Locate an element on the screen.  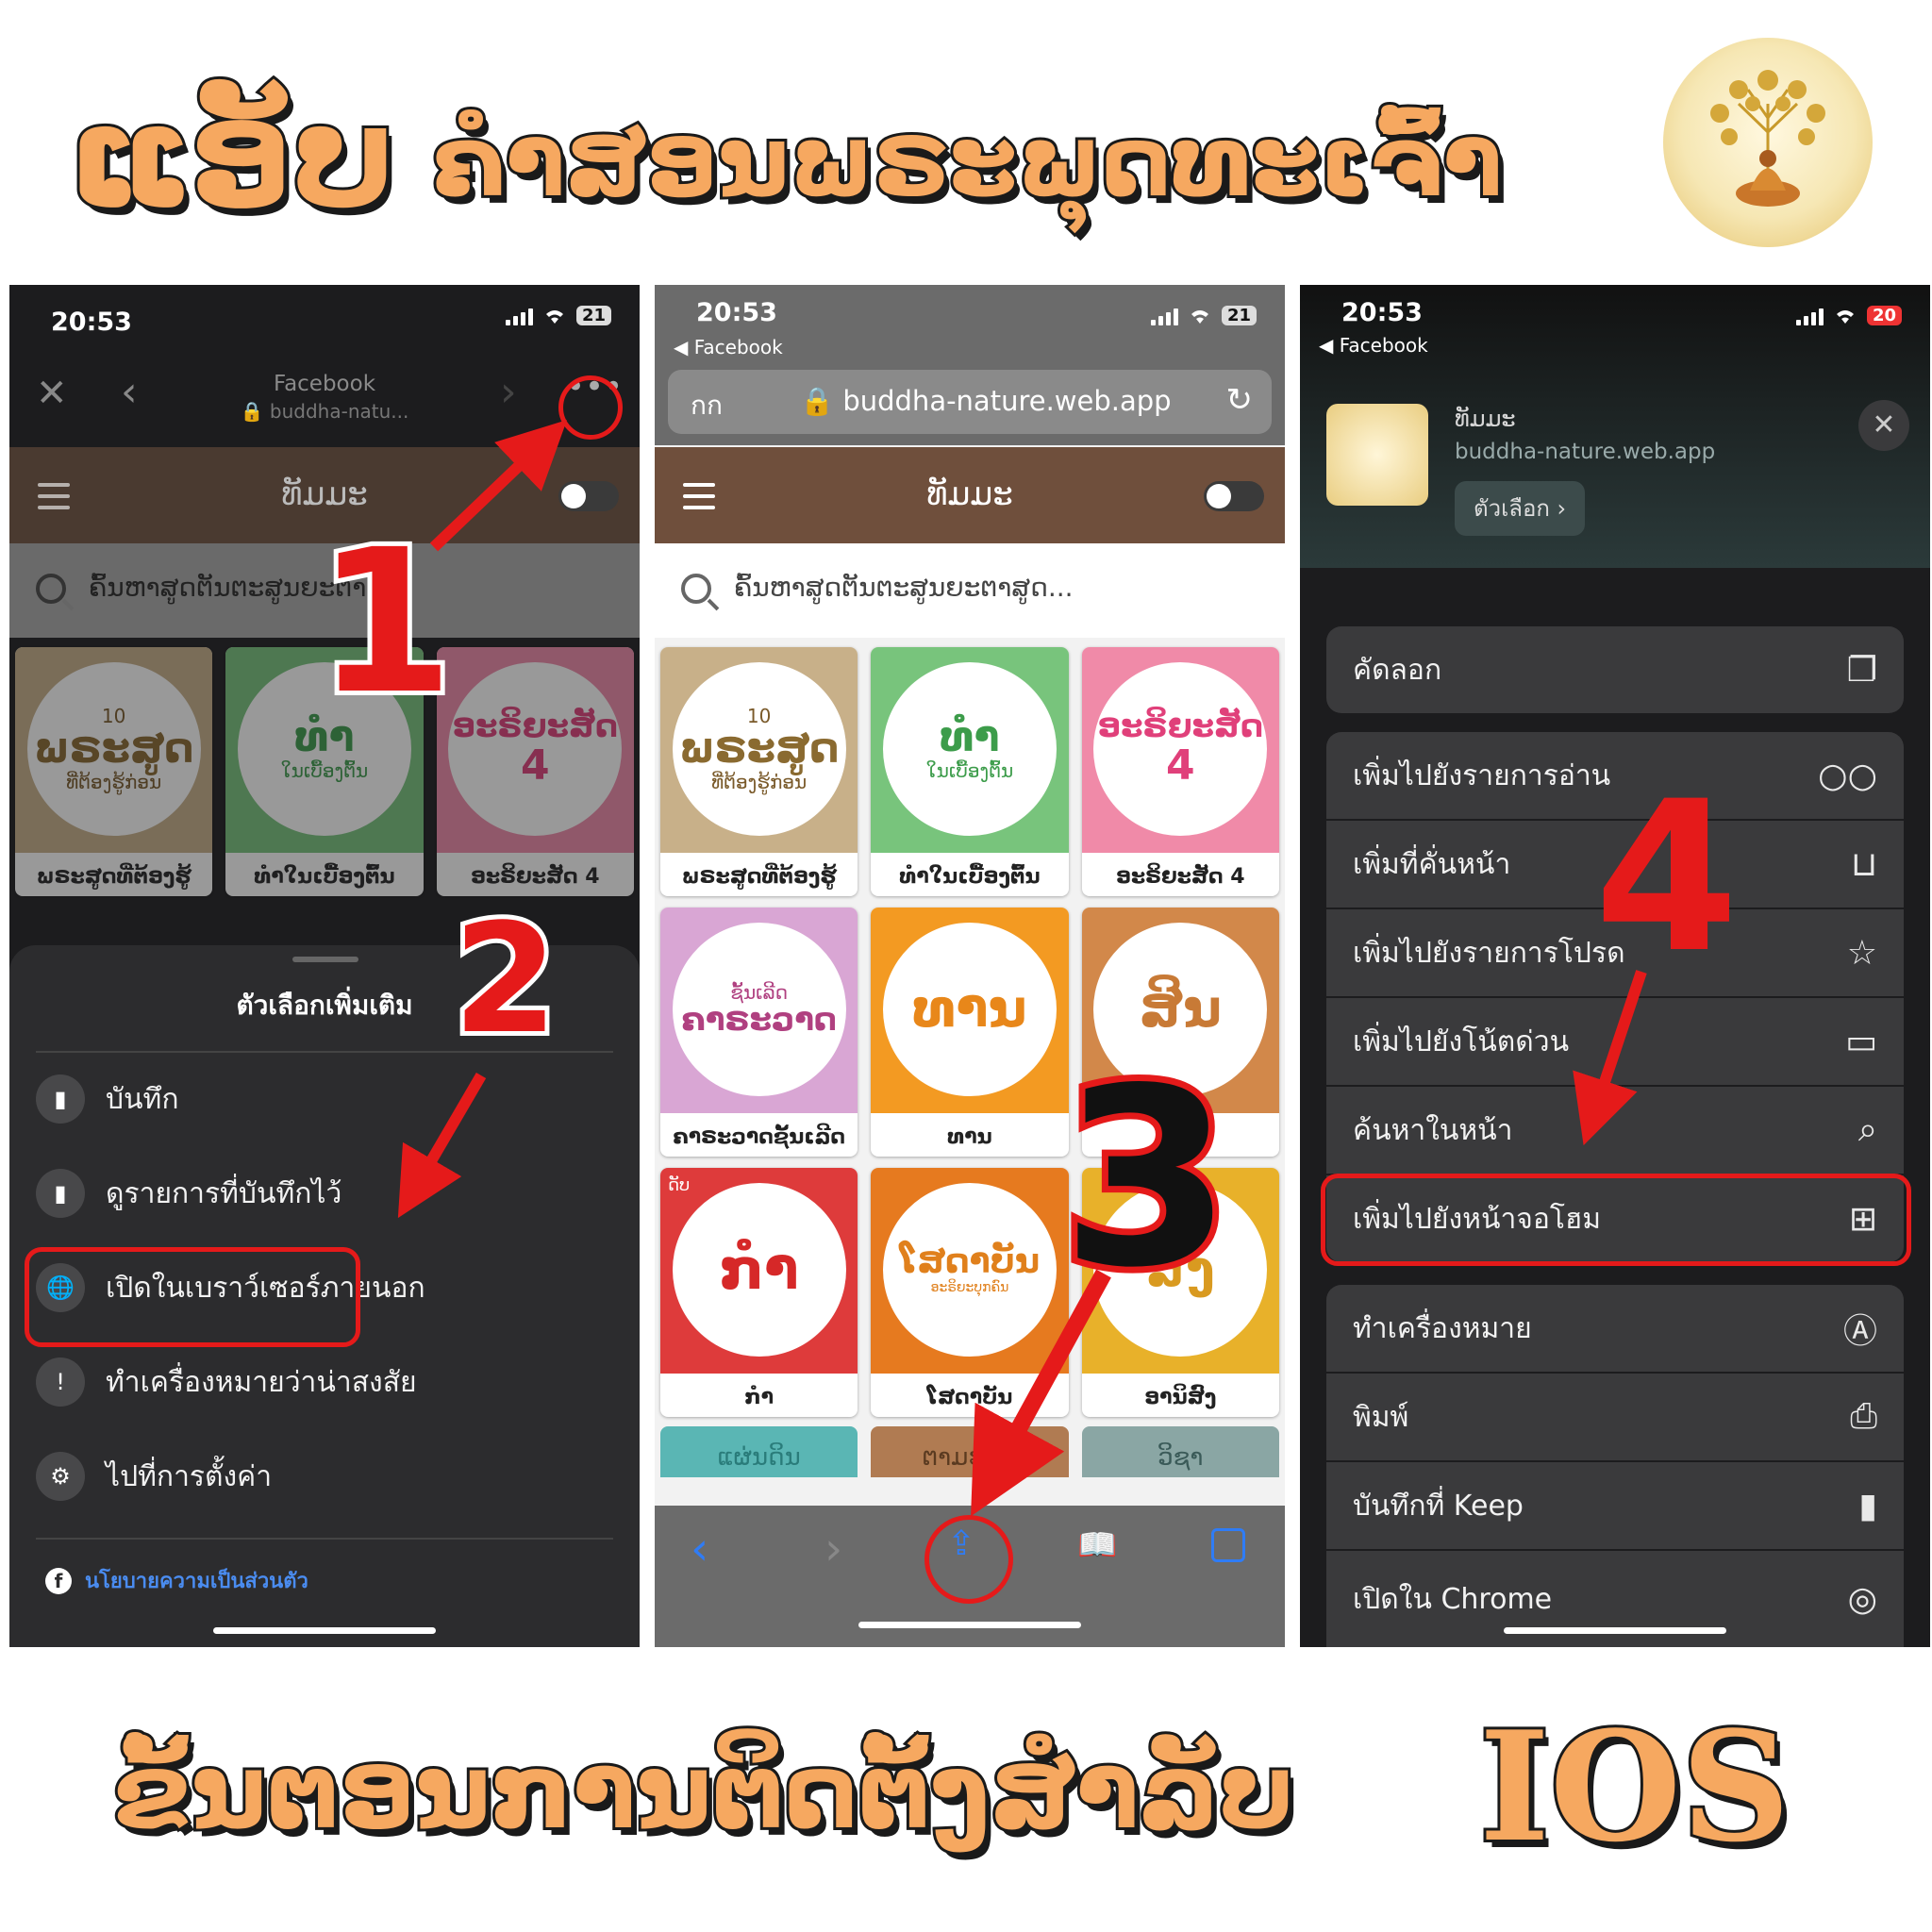
markup-icon: Ⓐ is located at coordinates (1860, 1331).